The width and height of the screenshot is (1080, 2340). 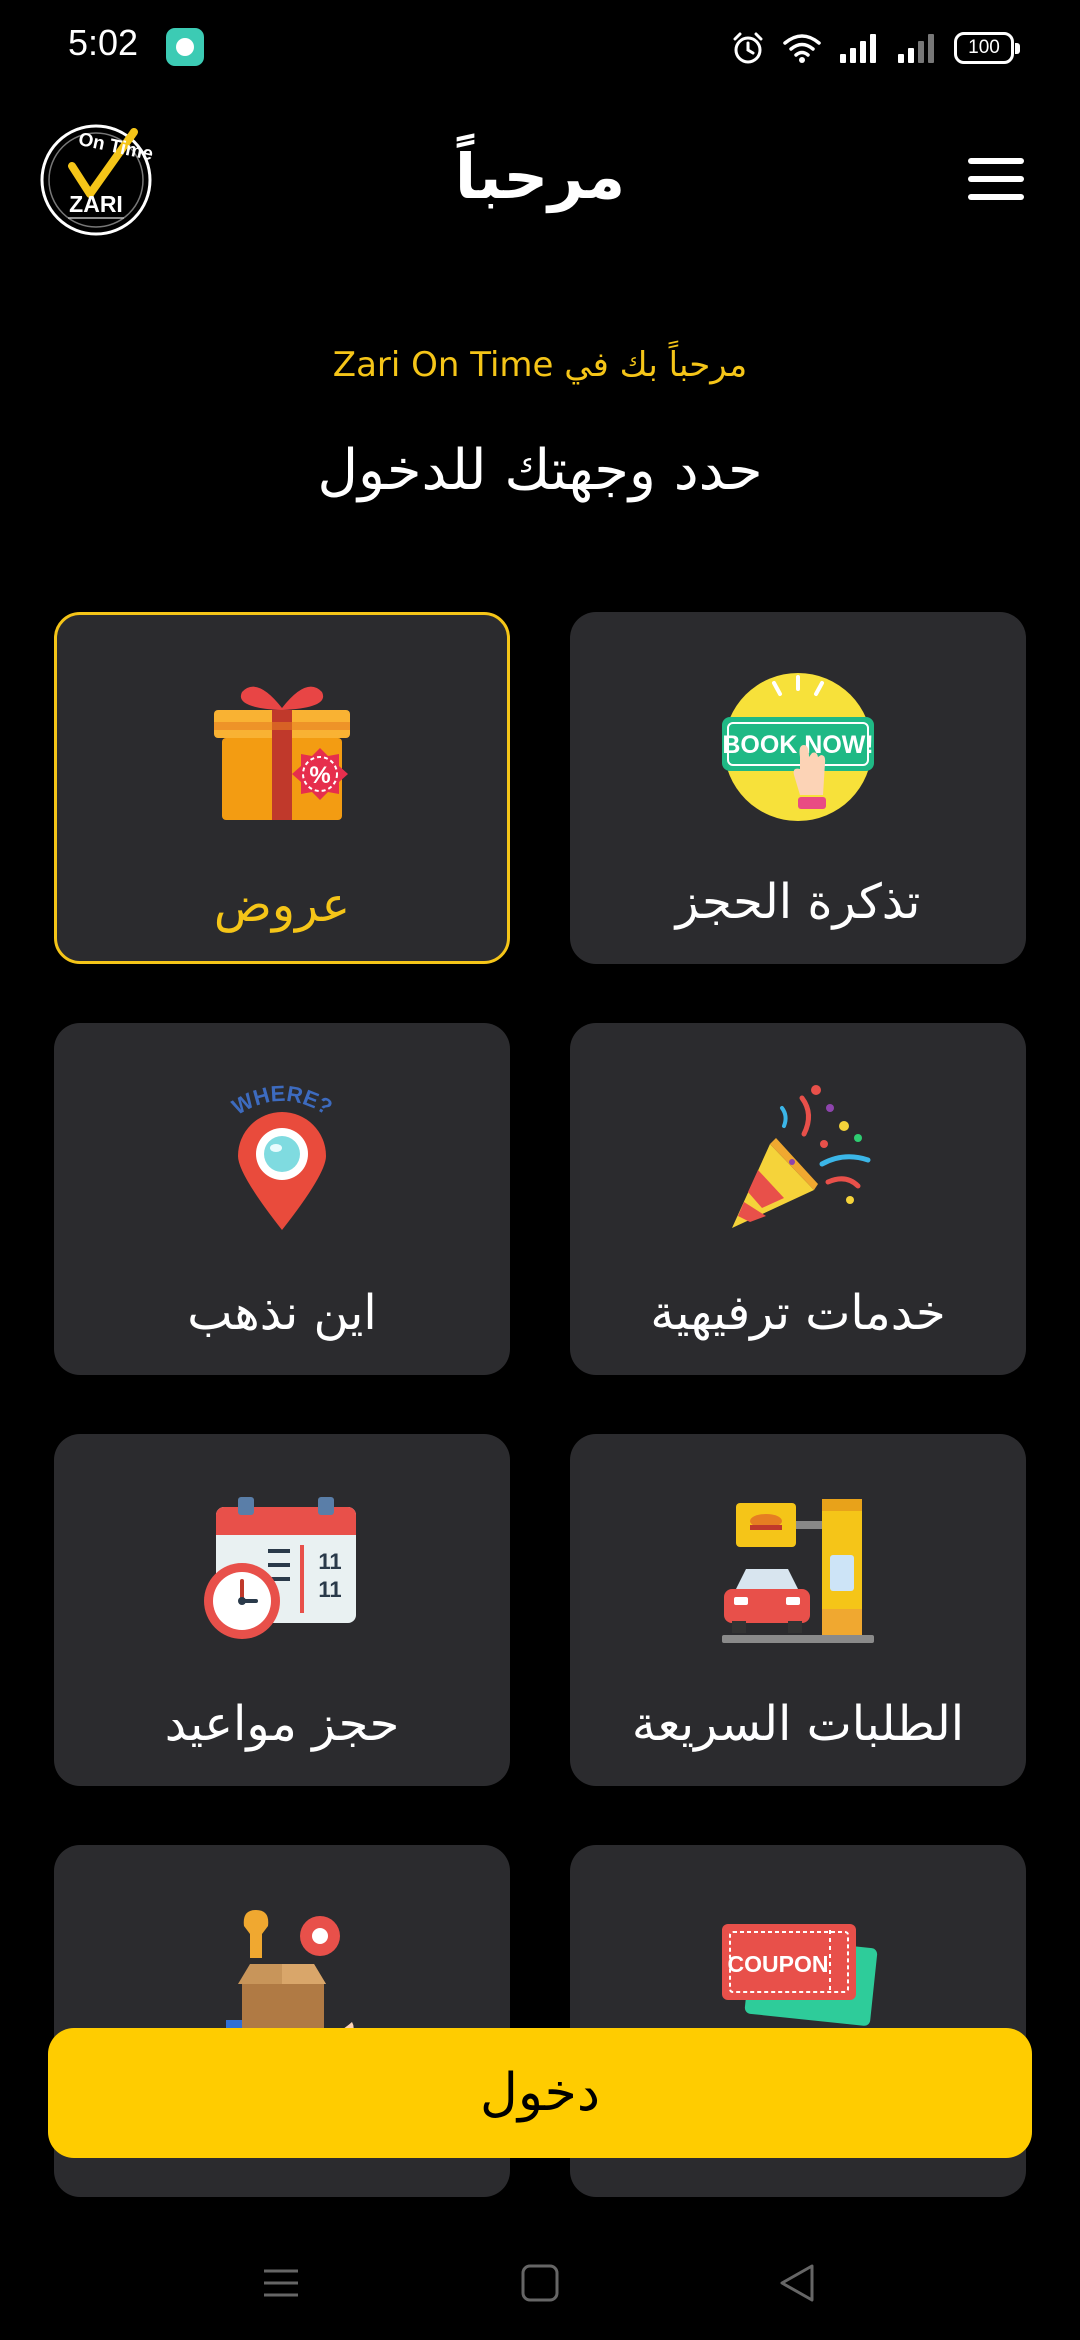 I want to click on back-icon, so click(x=797, y=2283).